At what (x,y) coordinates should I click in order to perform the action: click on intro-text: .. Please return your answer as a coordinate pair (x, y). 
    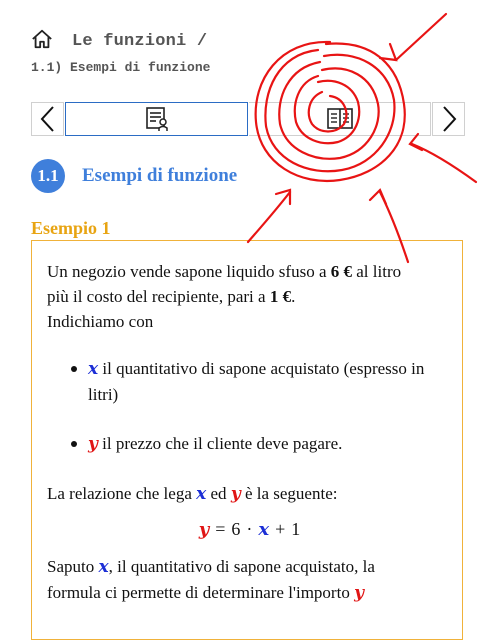
    Looking at the image, I should click on (293, 296).